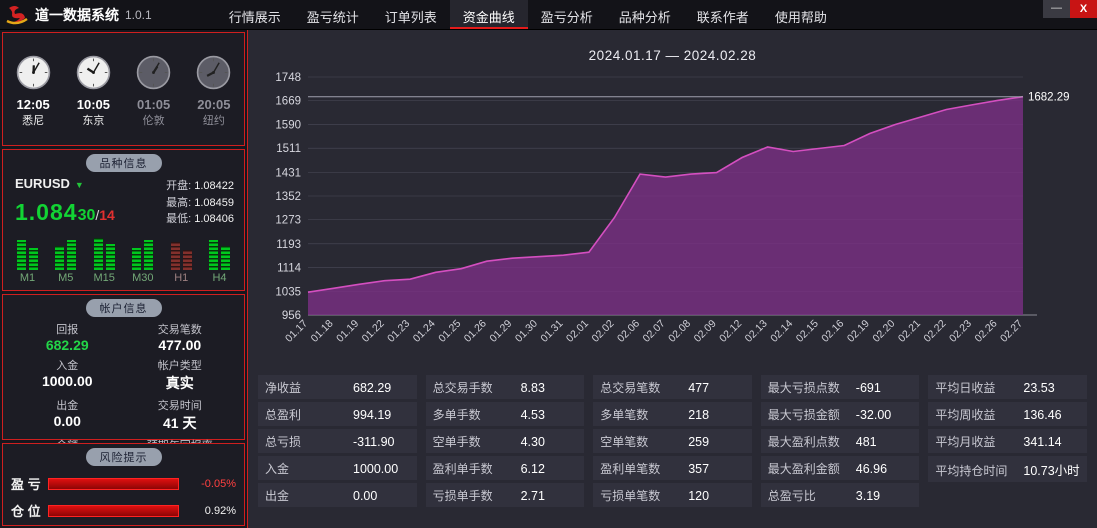 The image size is (1097, 528). Describe the element at coordinates (532, 441) in the screenshot. I see `stat-value: 4.30` at that location.